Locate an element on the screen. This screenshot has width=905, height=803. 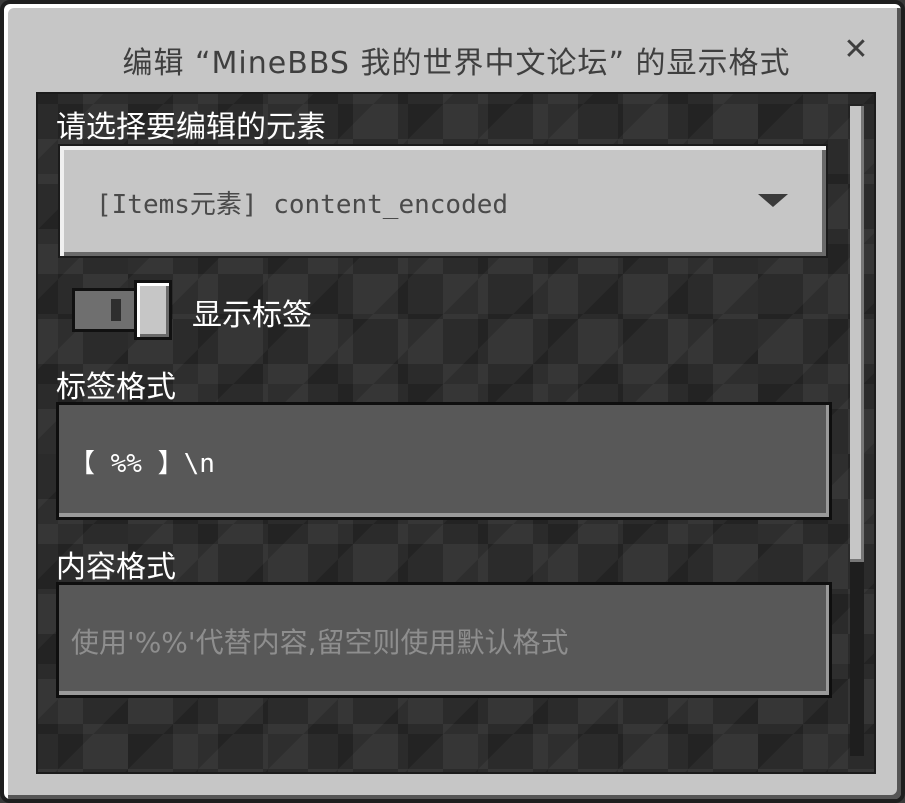
chevron-down-icon is located at coordinates (773, 200).